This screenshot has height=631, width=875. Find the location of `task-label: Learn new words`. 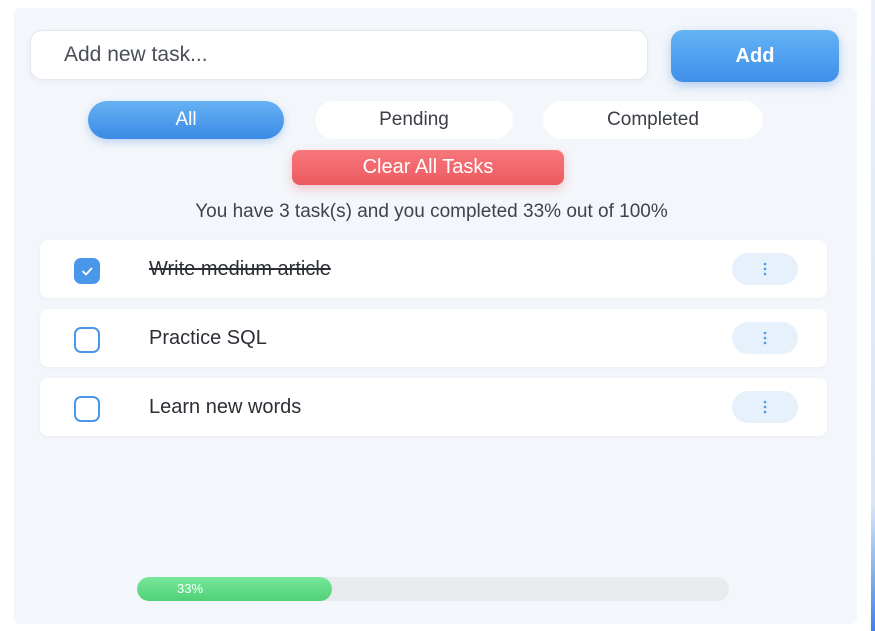

task-label: Learn new words is located at coordinates (225, 407).